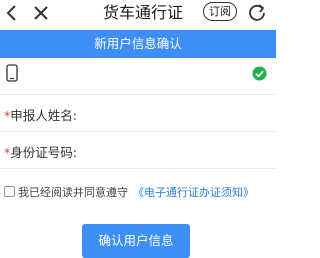  What do you see at coordinates (138, 44) in the screenshot?
I see `info-banner: 新用户信息确认` at bounding box center [138, 44].